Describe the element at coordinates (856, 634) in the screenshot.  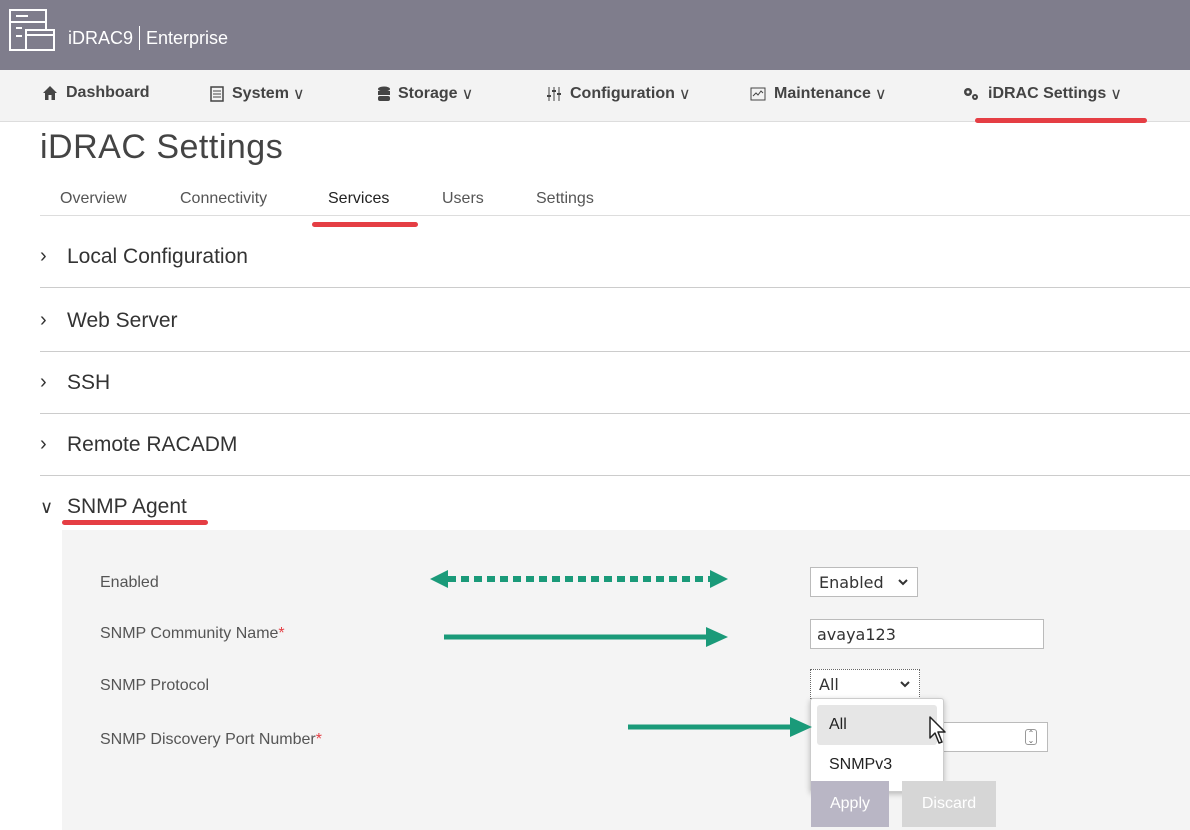
I see `community-name-value: avaya123` at that location.